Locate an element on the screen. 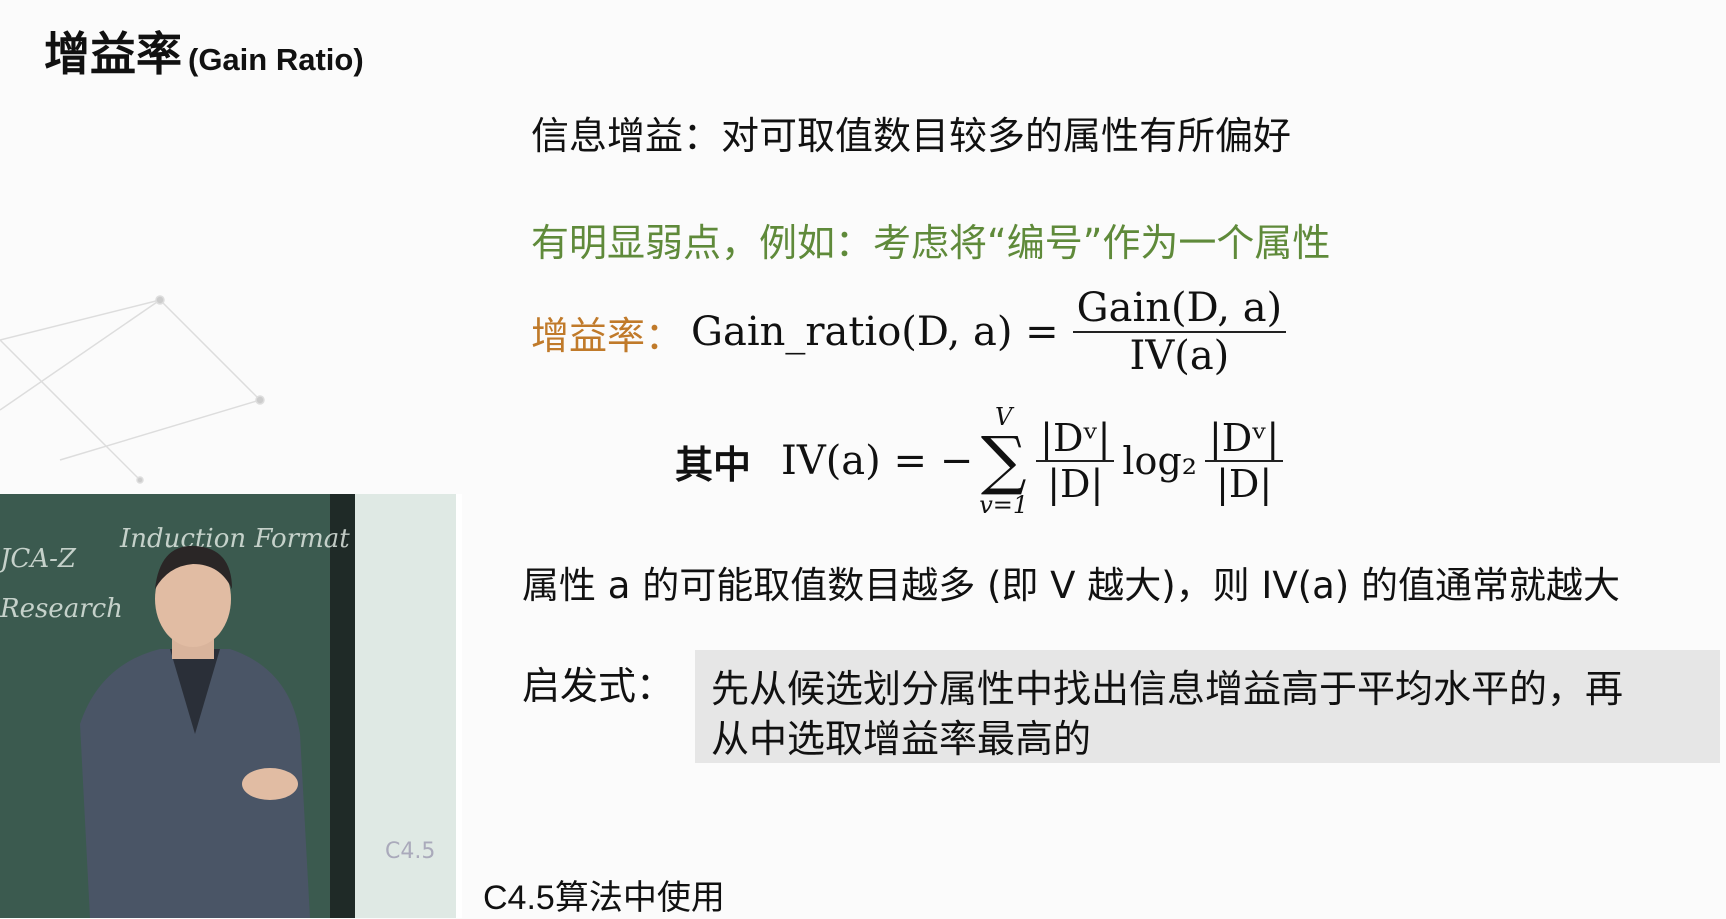  summation: V ∑ v=1 is located at coordinates (1003, 461).